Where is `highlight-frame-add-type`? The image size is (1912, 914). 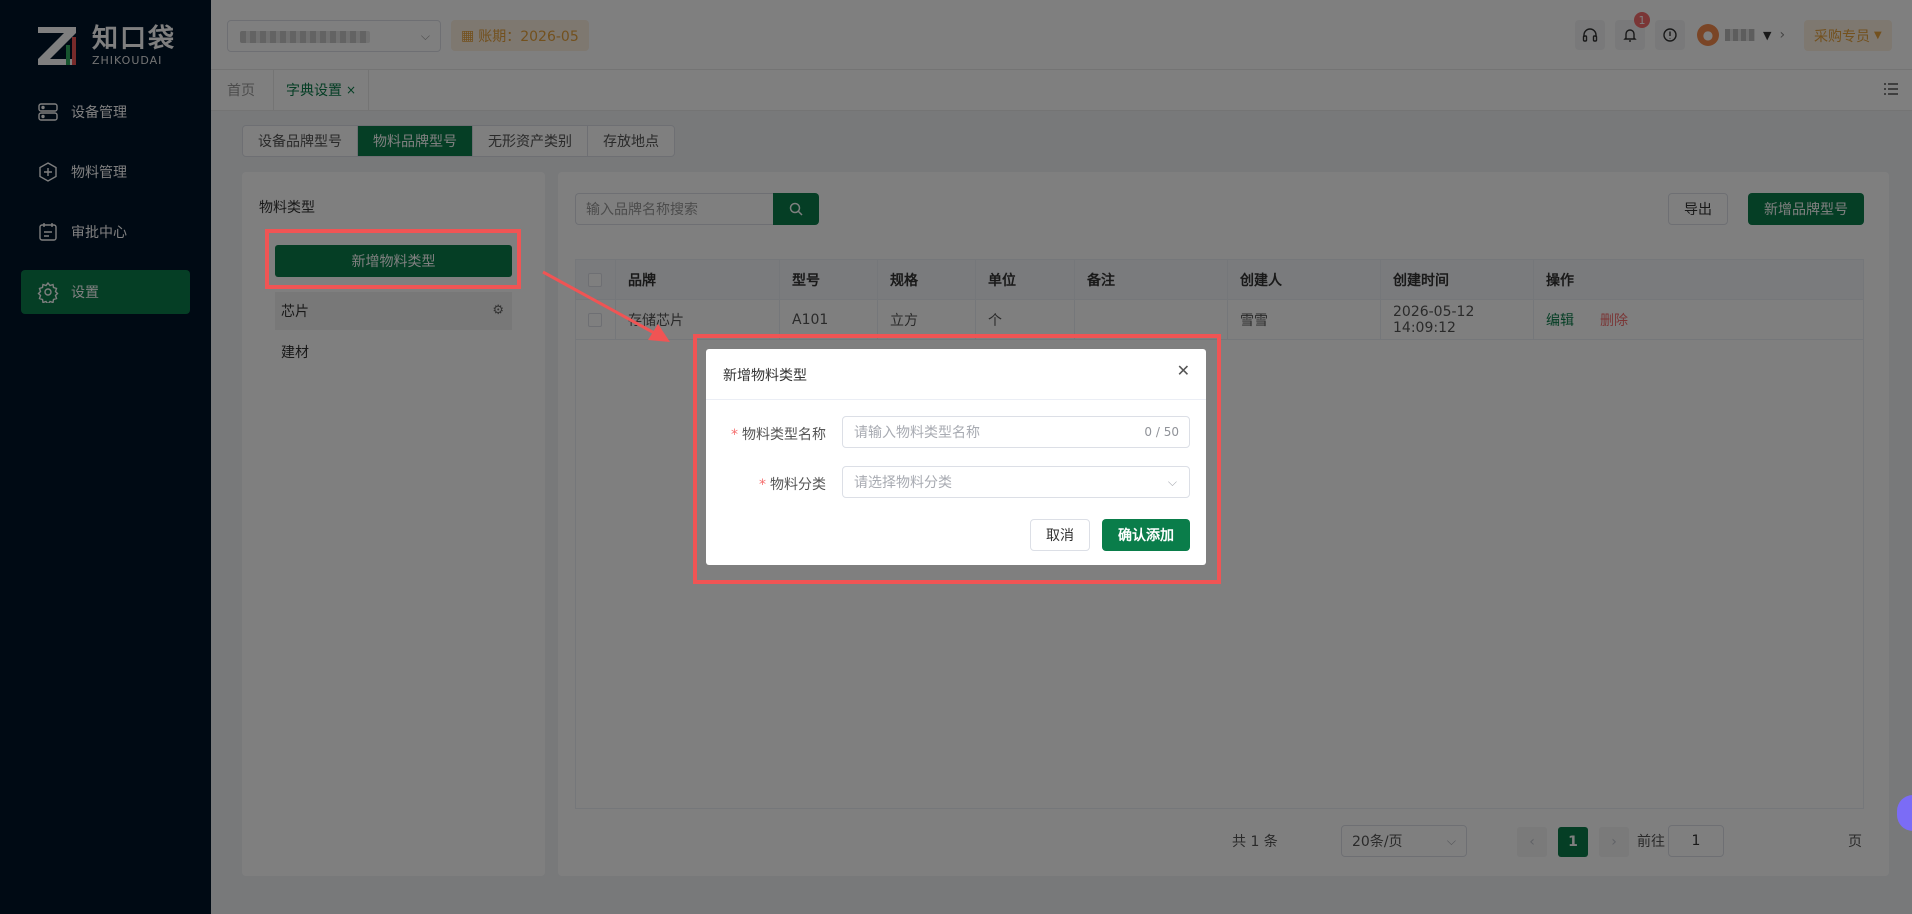 highlight-frame-add-type is located at coordinates (393, 259).